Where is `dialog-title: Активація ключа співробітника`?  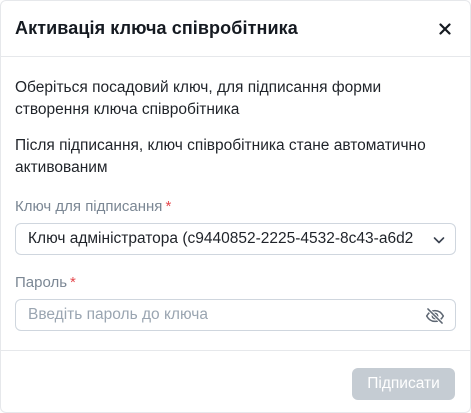
dialog-title: Активація ключа співробітника is located at coordinates (156, 28).